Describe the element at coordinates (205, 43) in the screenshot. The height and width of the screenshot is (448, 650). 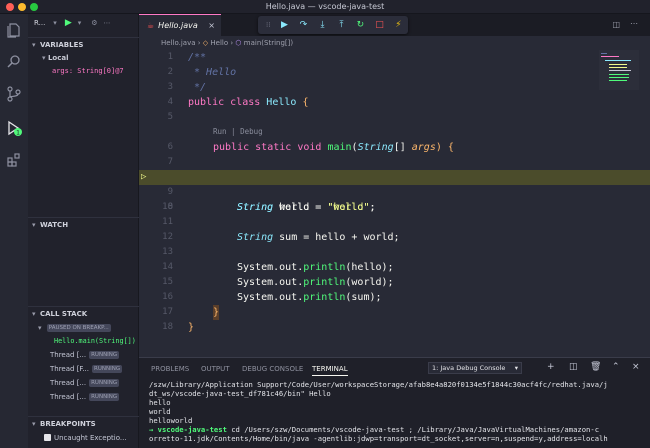
I see `class-icon: ◇` at that location.